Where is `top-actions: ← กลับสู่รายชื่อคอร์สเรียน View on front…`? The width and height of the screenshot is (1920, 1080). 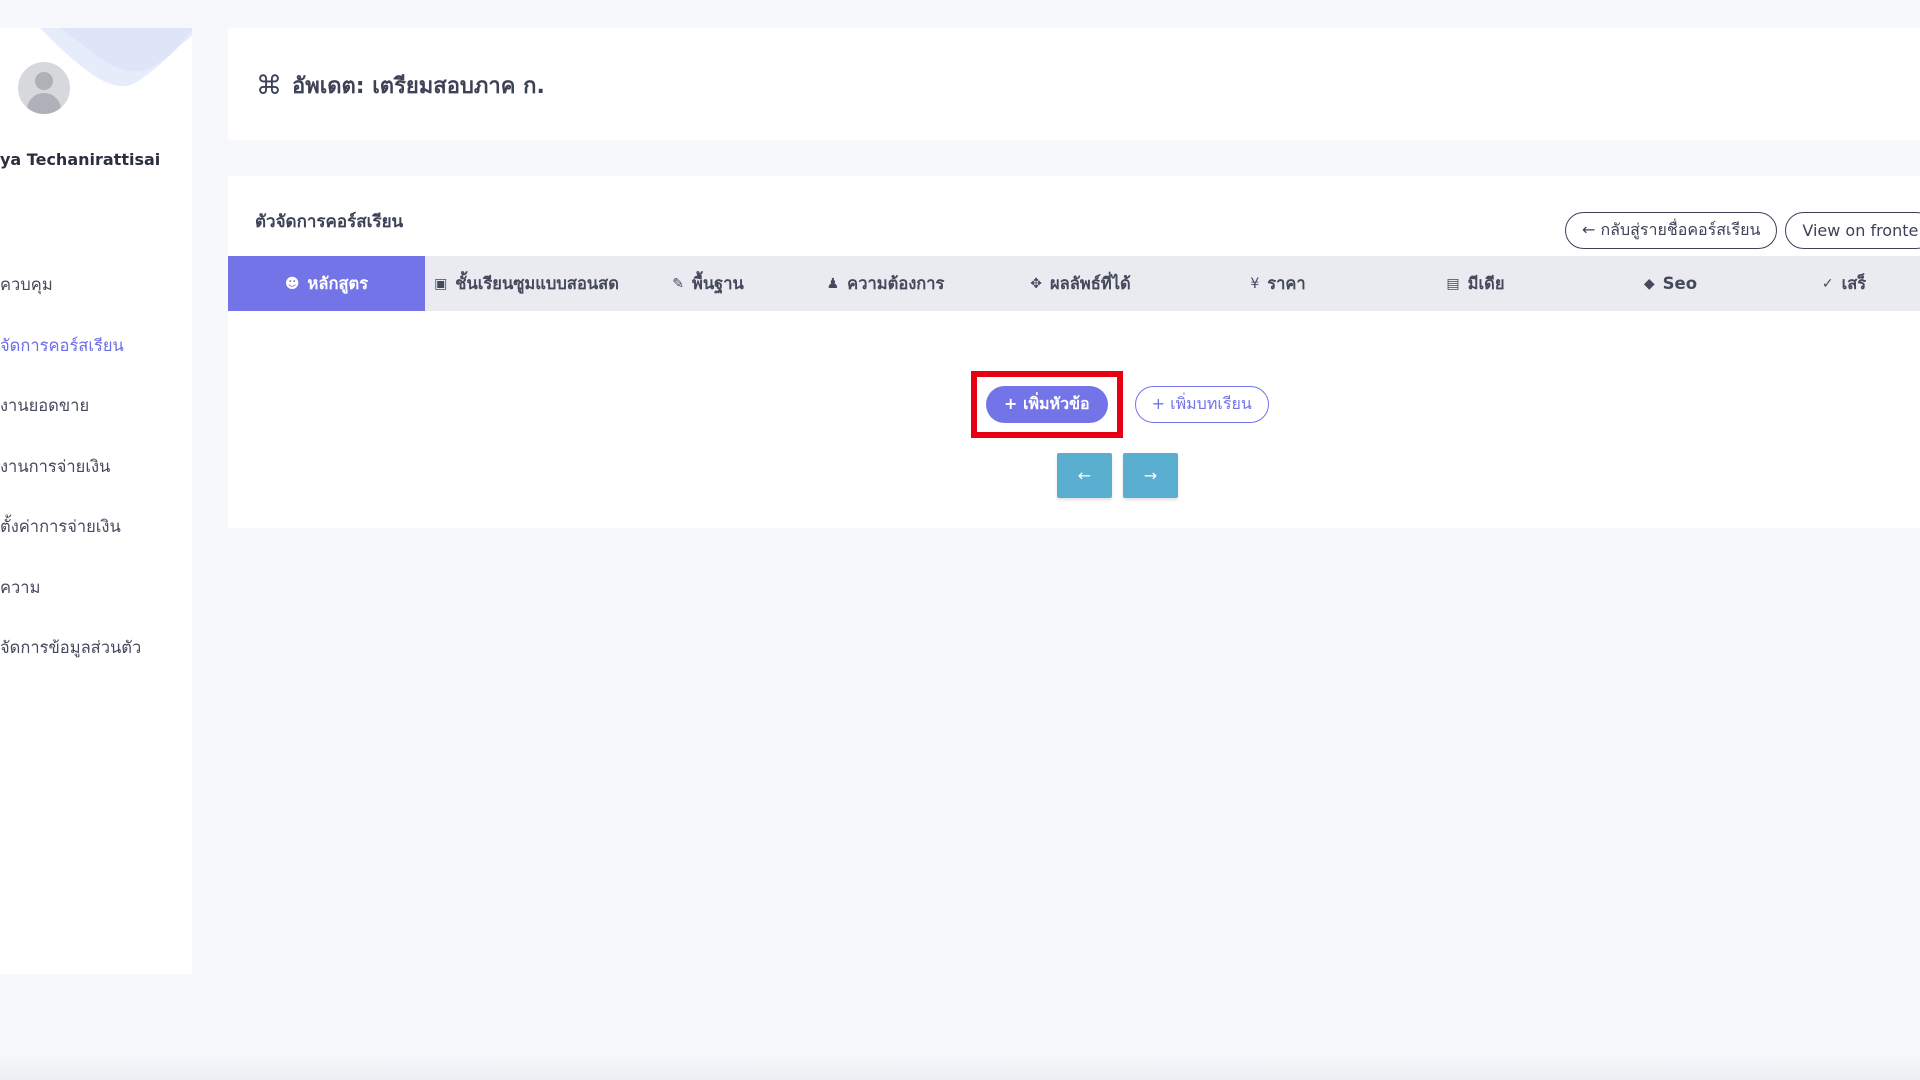
top-actions: ← กลับสู่รายชื่อคอร์สเรียน View on front… is located at coordinates (1742, 230).